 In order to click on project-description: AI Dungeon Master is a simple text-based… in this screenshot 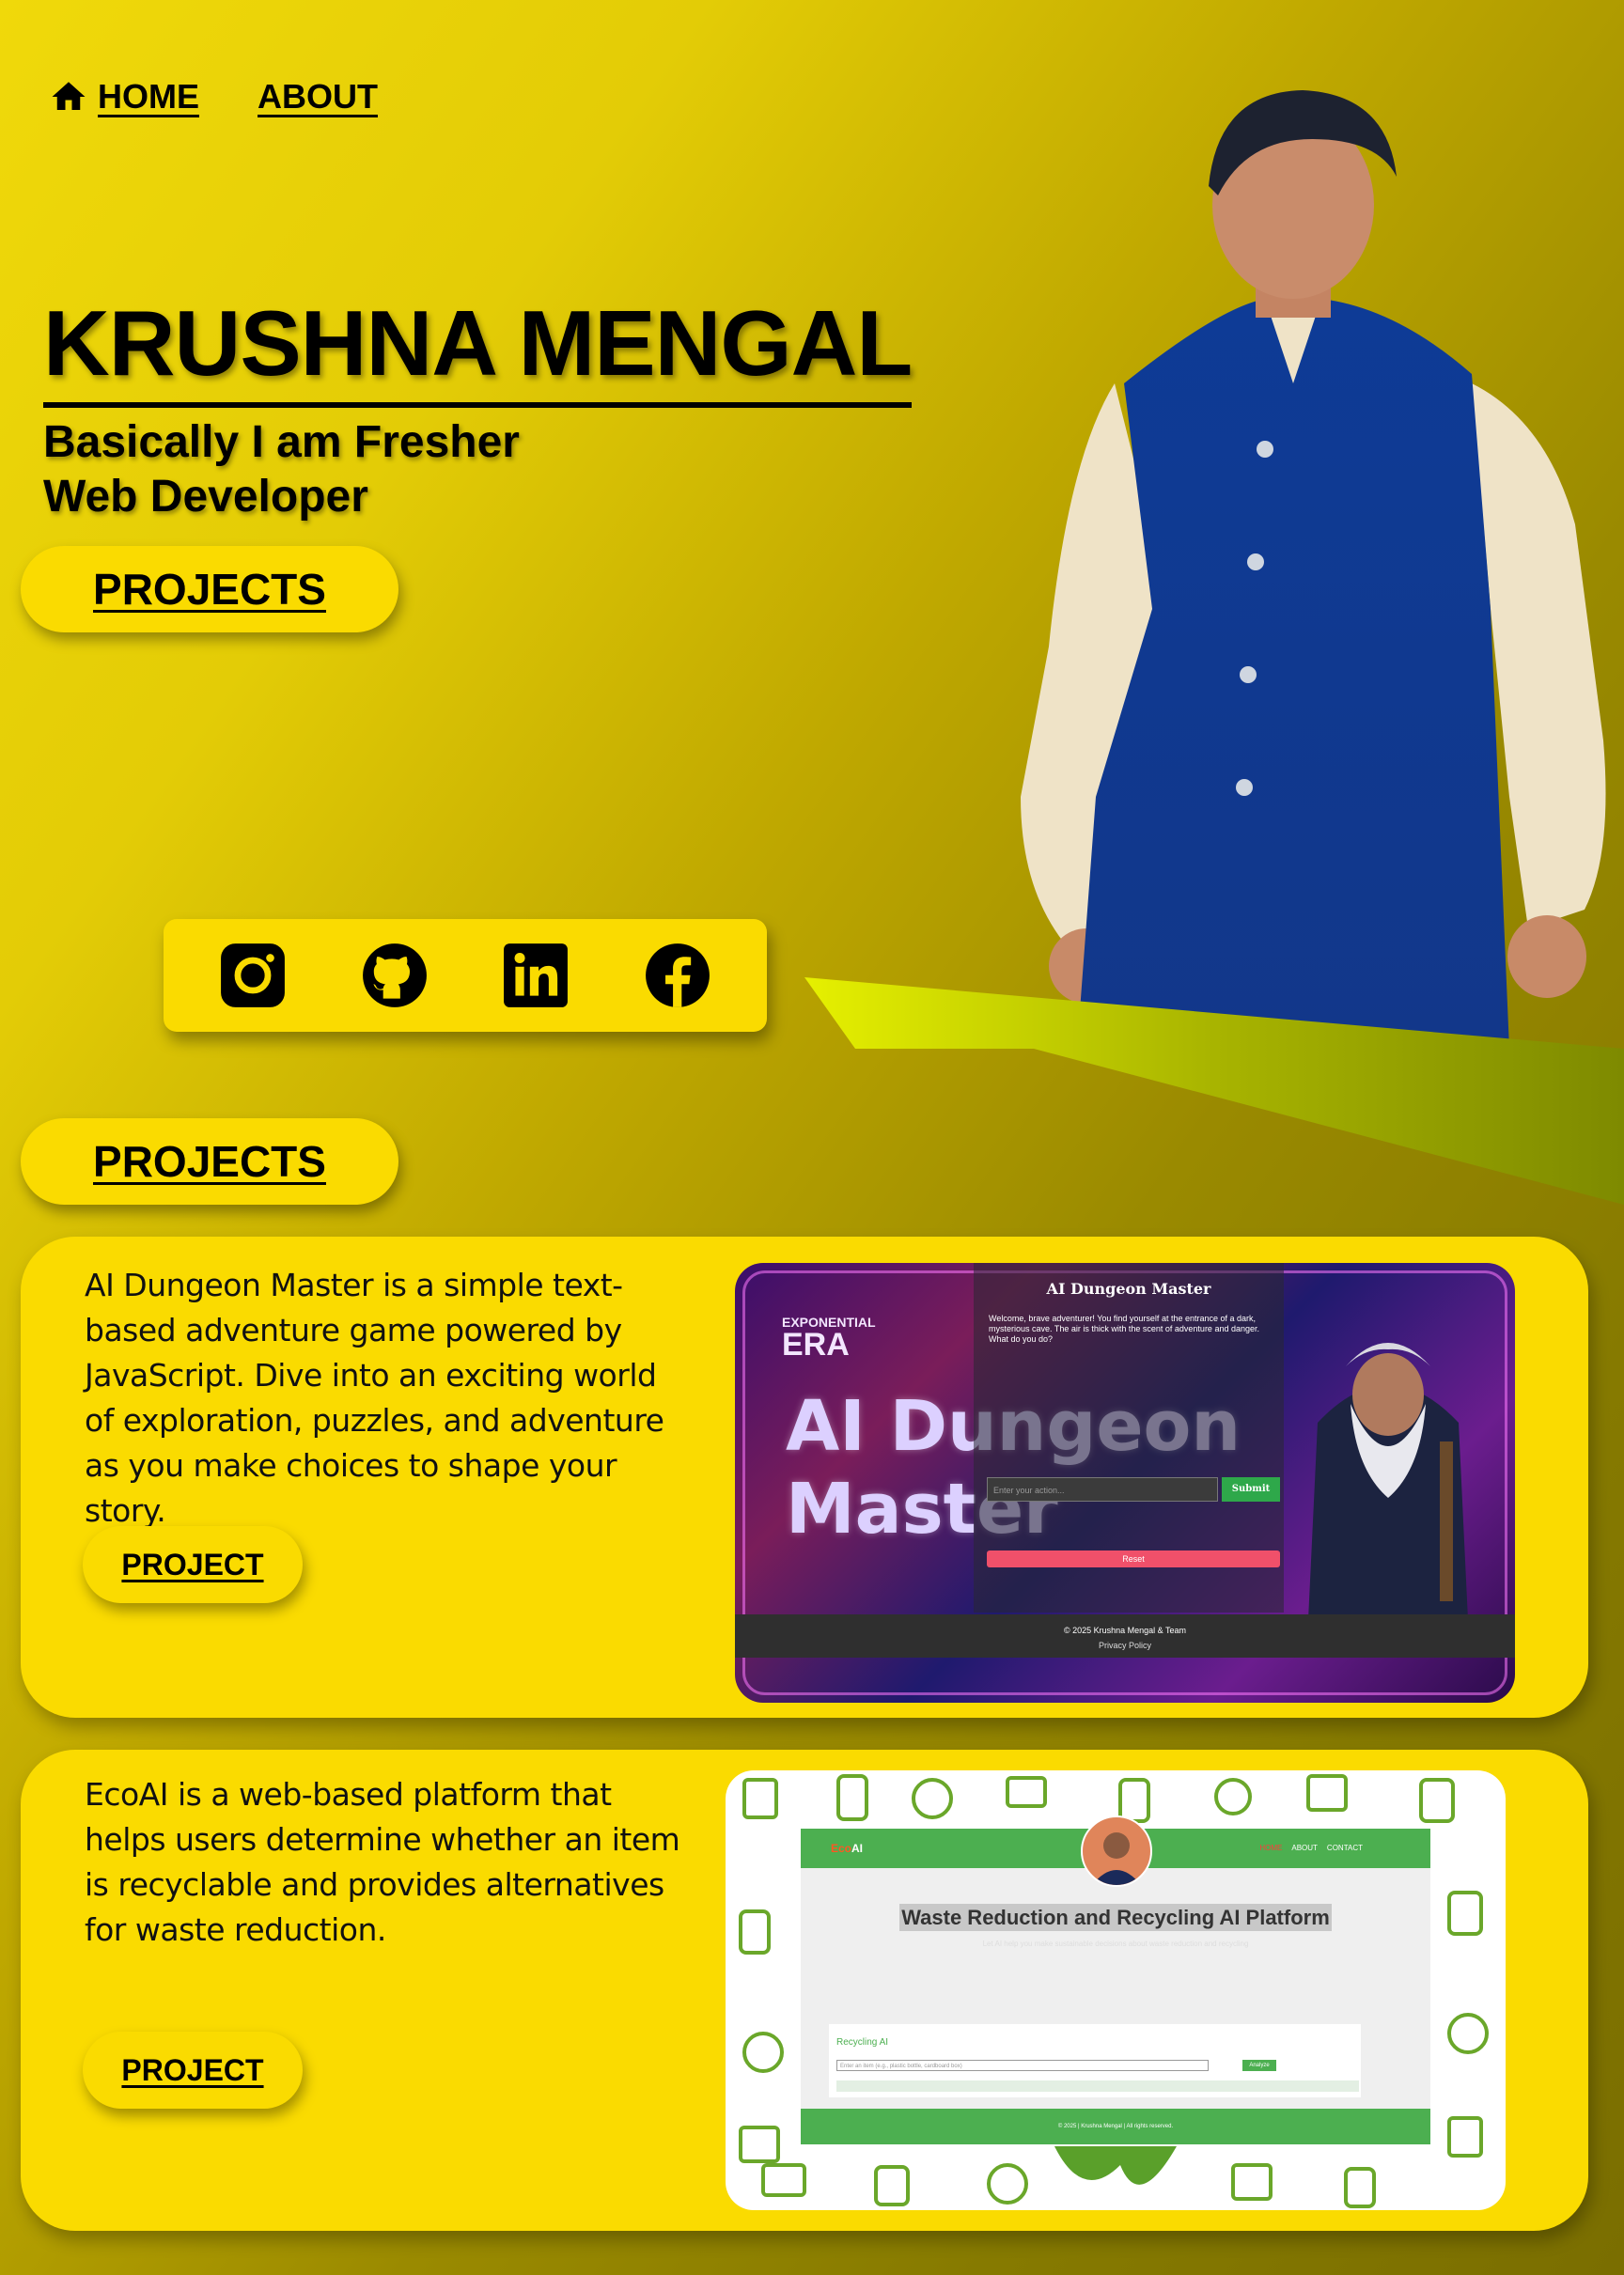, I will do `click(374, 1398)`.